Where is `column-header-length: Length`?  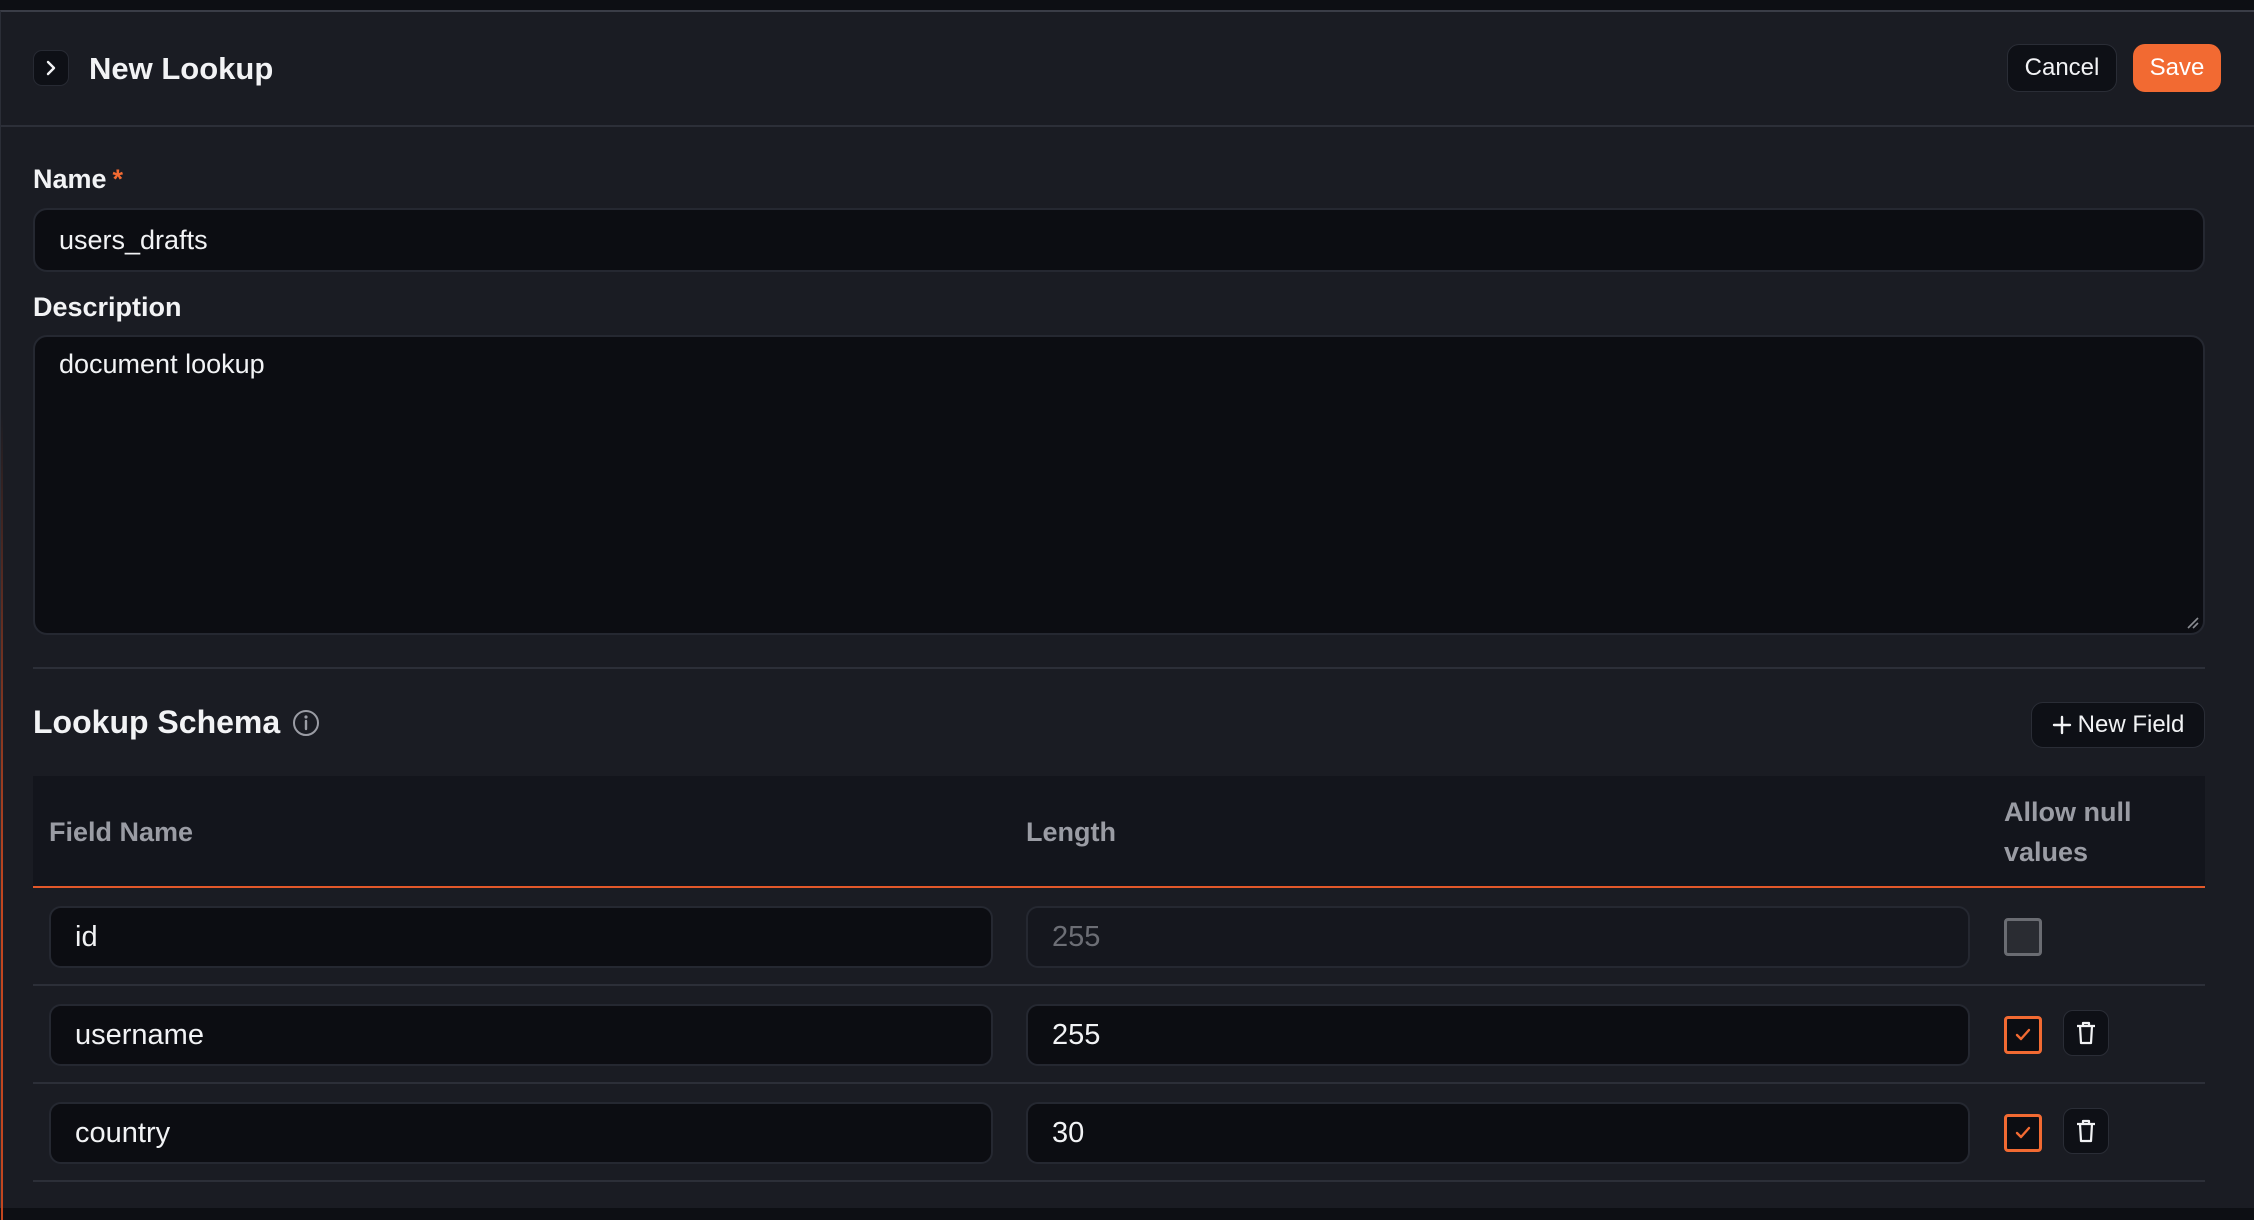
column-header-length: Length is located at coordinates (1071, 832).